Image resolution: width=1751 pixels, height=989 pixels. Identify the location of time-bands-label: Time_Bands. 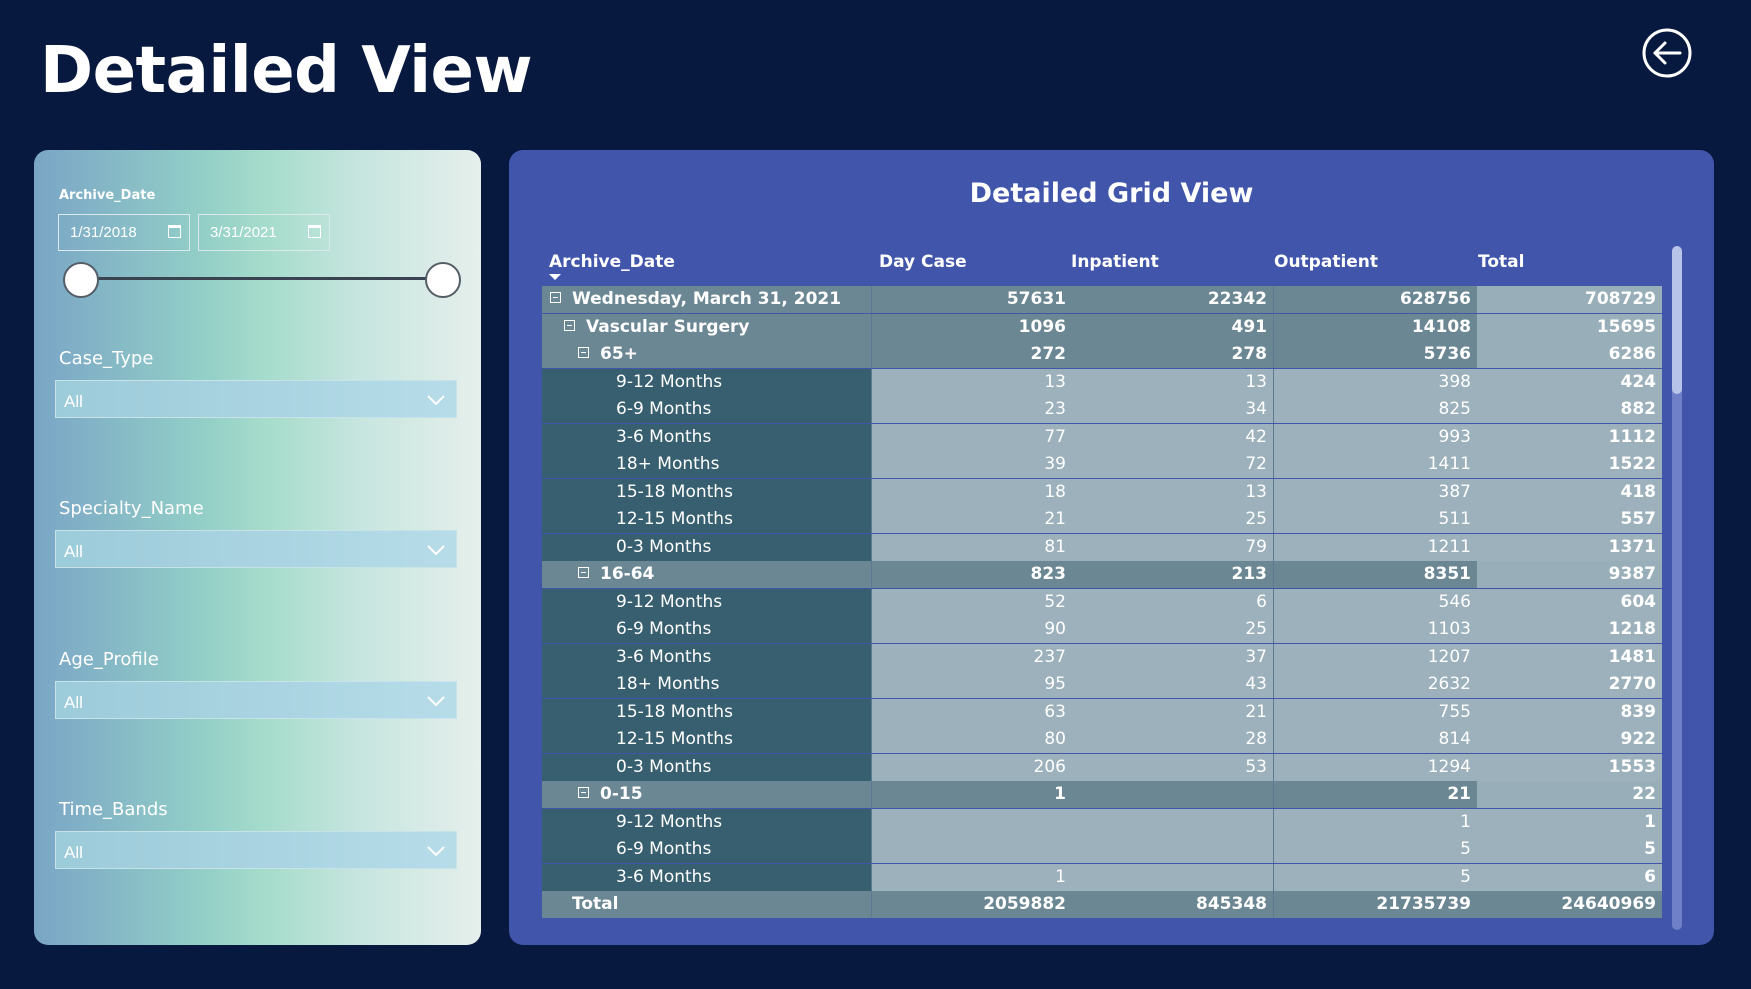
(113, 809).